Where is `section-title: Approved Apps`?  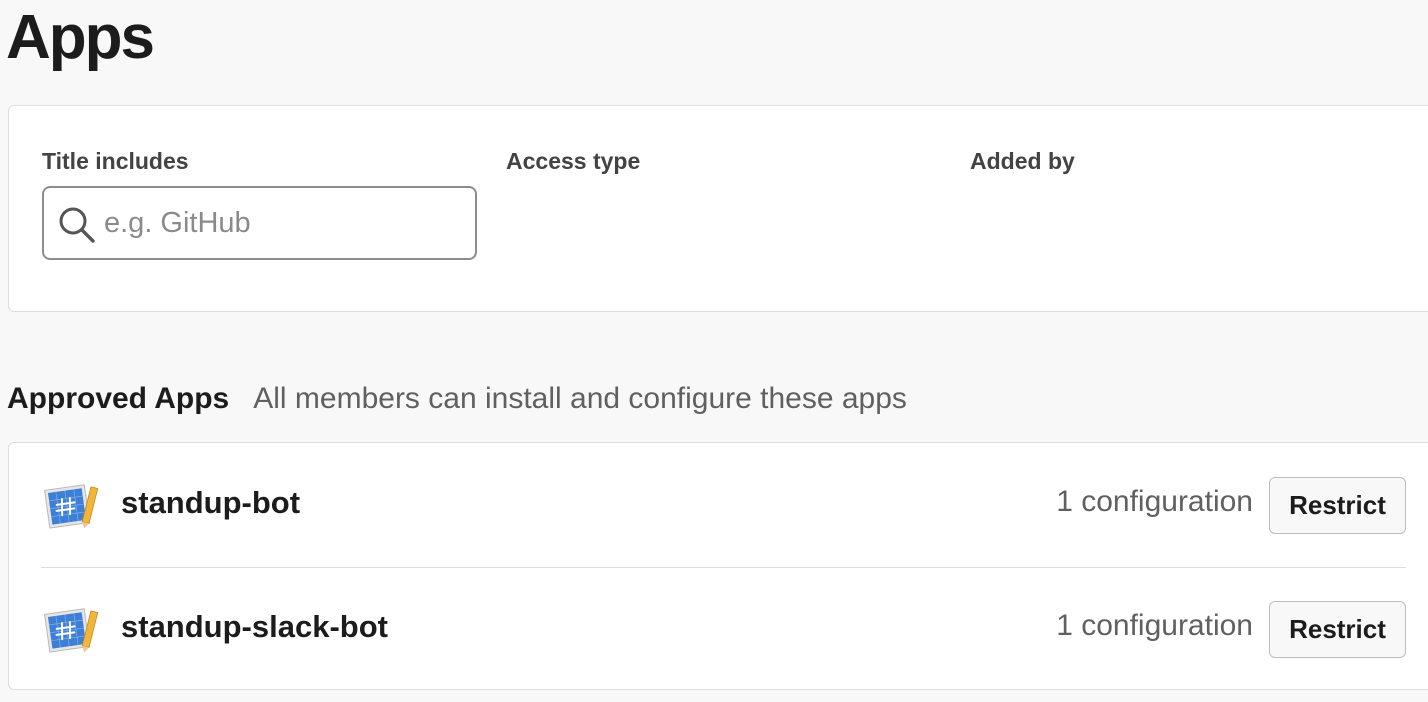
section-title: Approved Apps is located at coordinates (118, 398).